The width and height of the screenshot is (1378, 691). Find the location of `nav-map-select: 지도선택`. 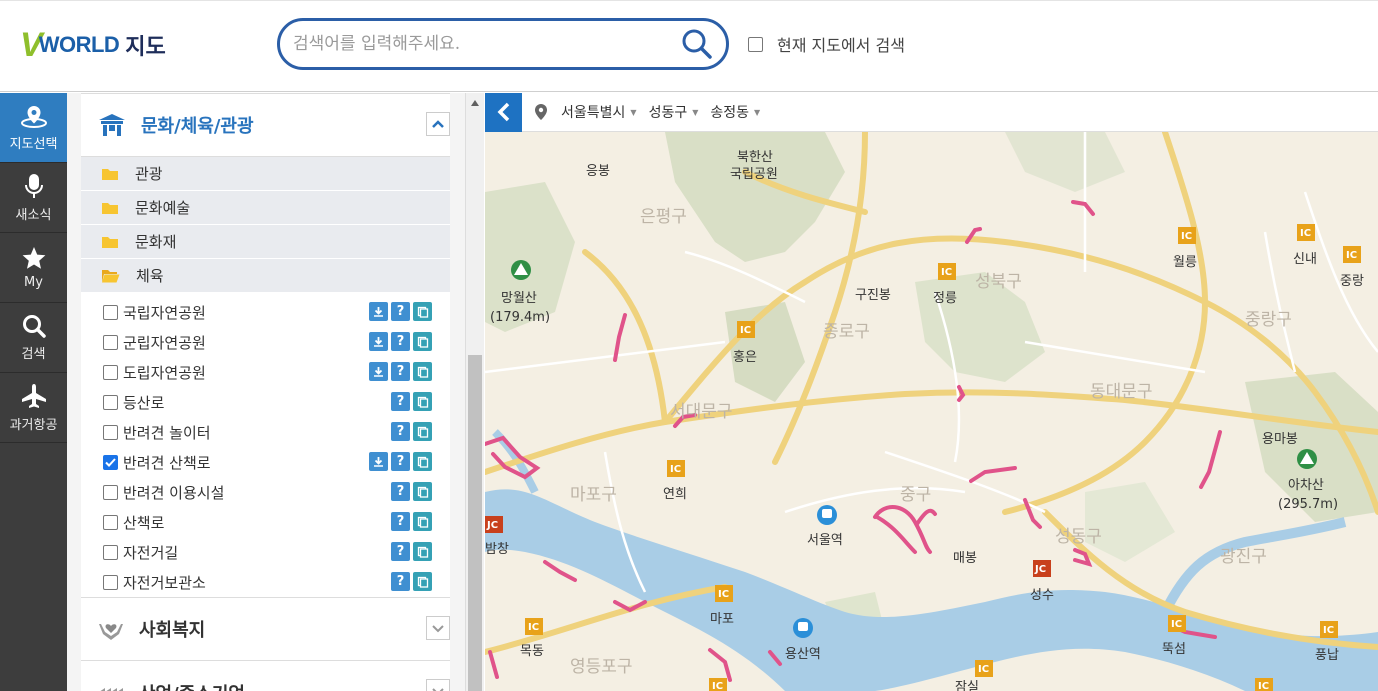

nav-map-select: 지도선택 is located at coordinates (33, 128).